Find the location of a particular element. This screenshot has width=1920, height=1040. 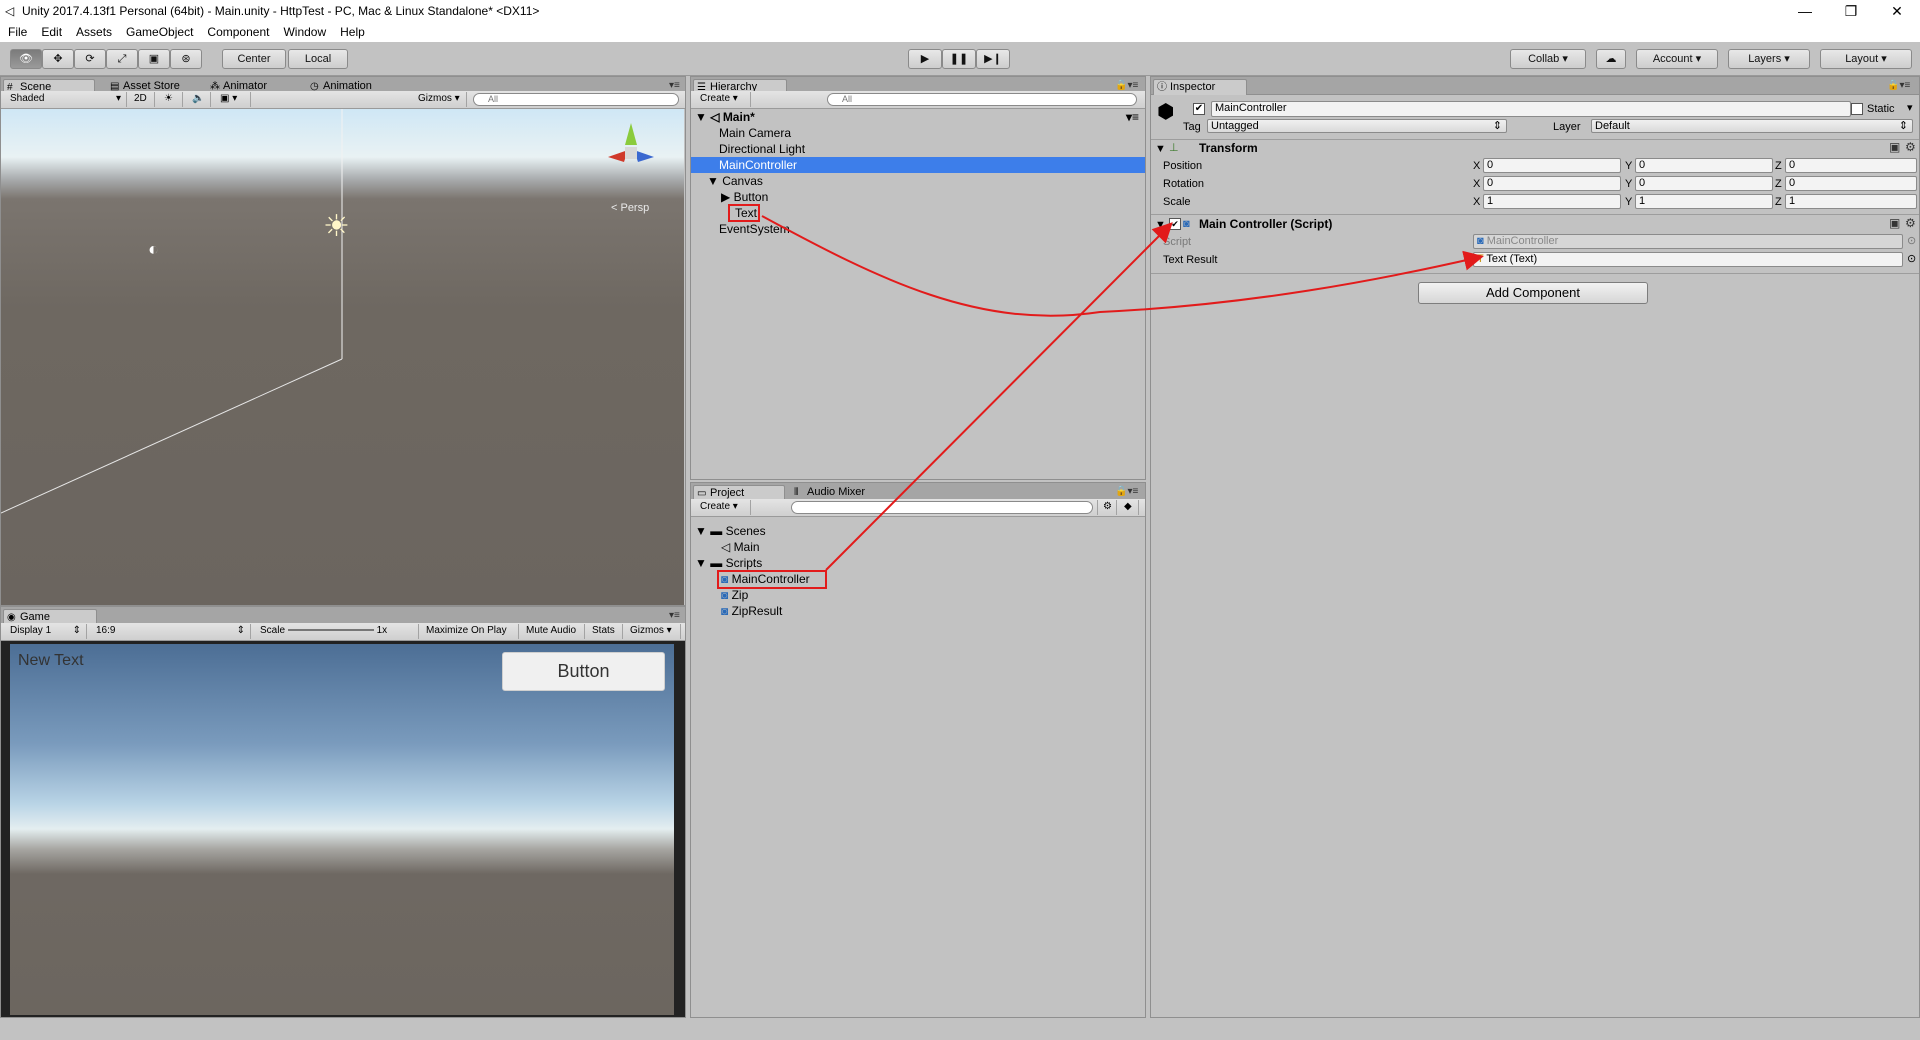

rotation-label: Rotation is located at coordinates (1183, 184).